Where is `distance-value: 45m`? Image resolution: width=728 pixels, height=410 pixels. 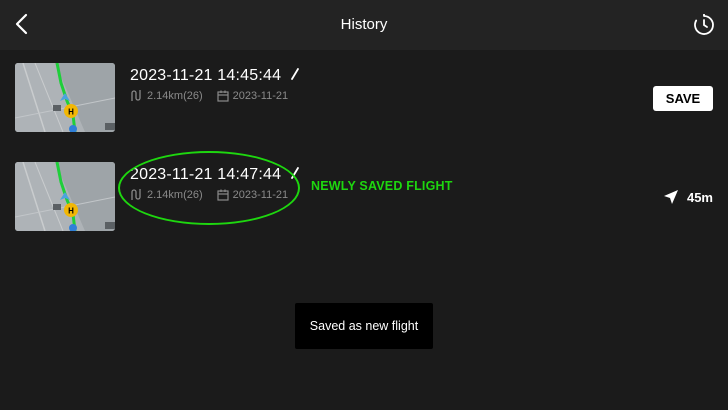
distance-value: 45m is located at coordinates (699, 197).